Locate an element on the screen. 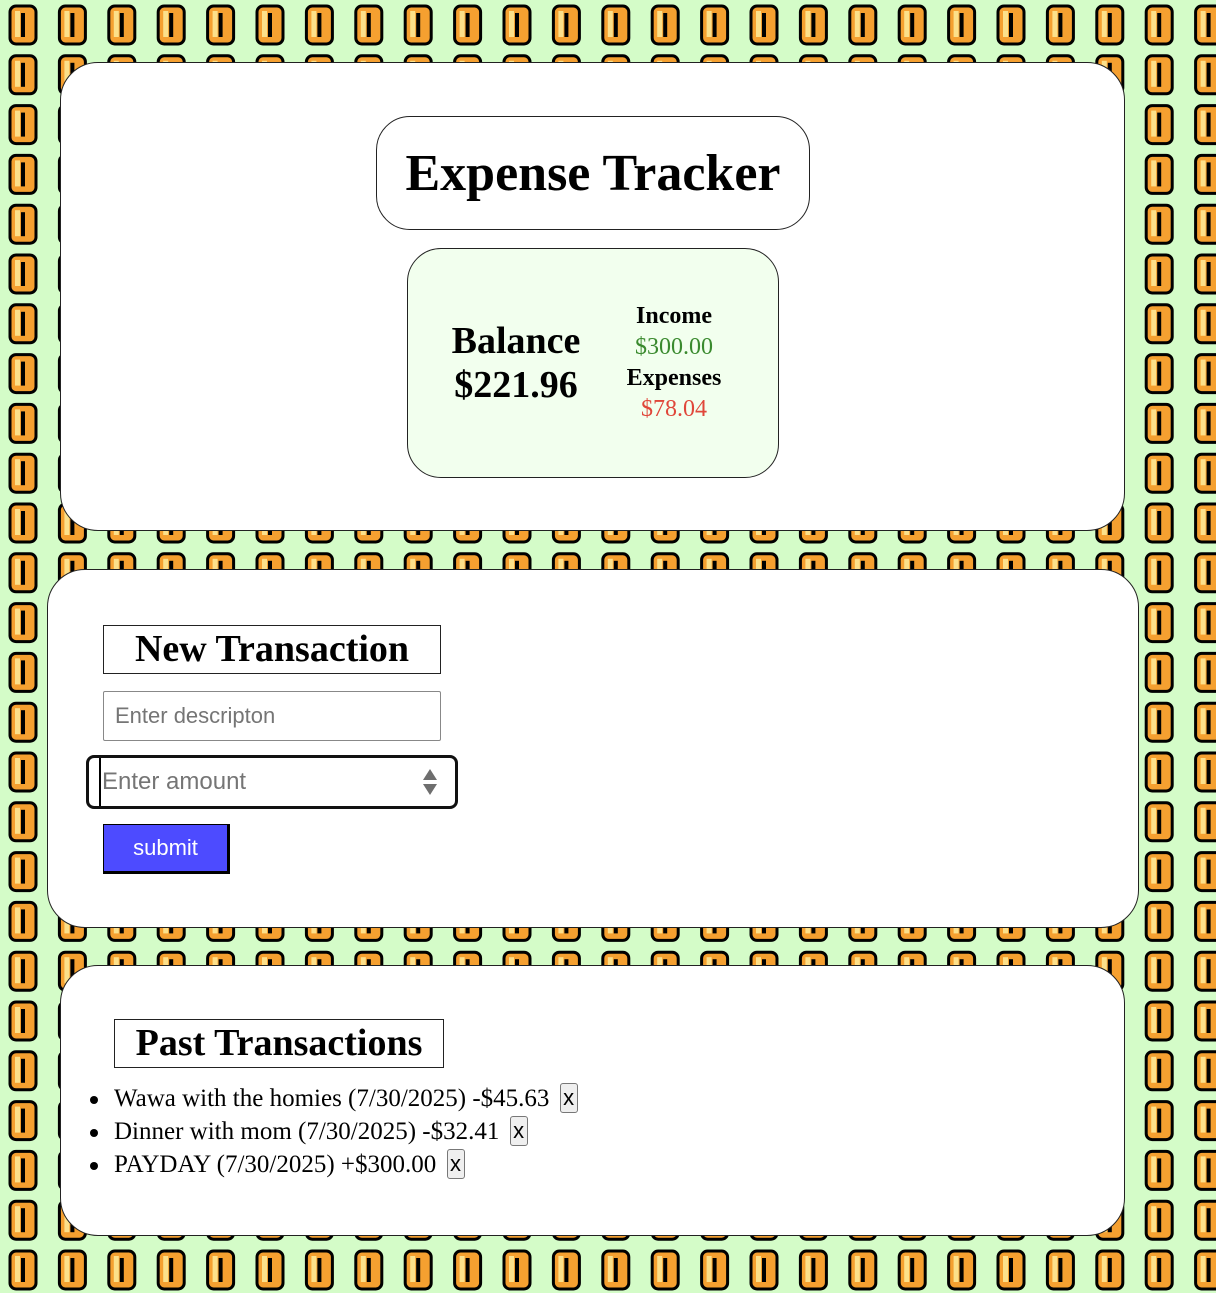 This screenshot has height=1293, width=1216. balance-value: $221.96 is located at coordinates (516, 385).